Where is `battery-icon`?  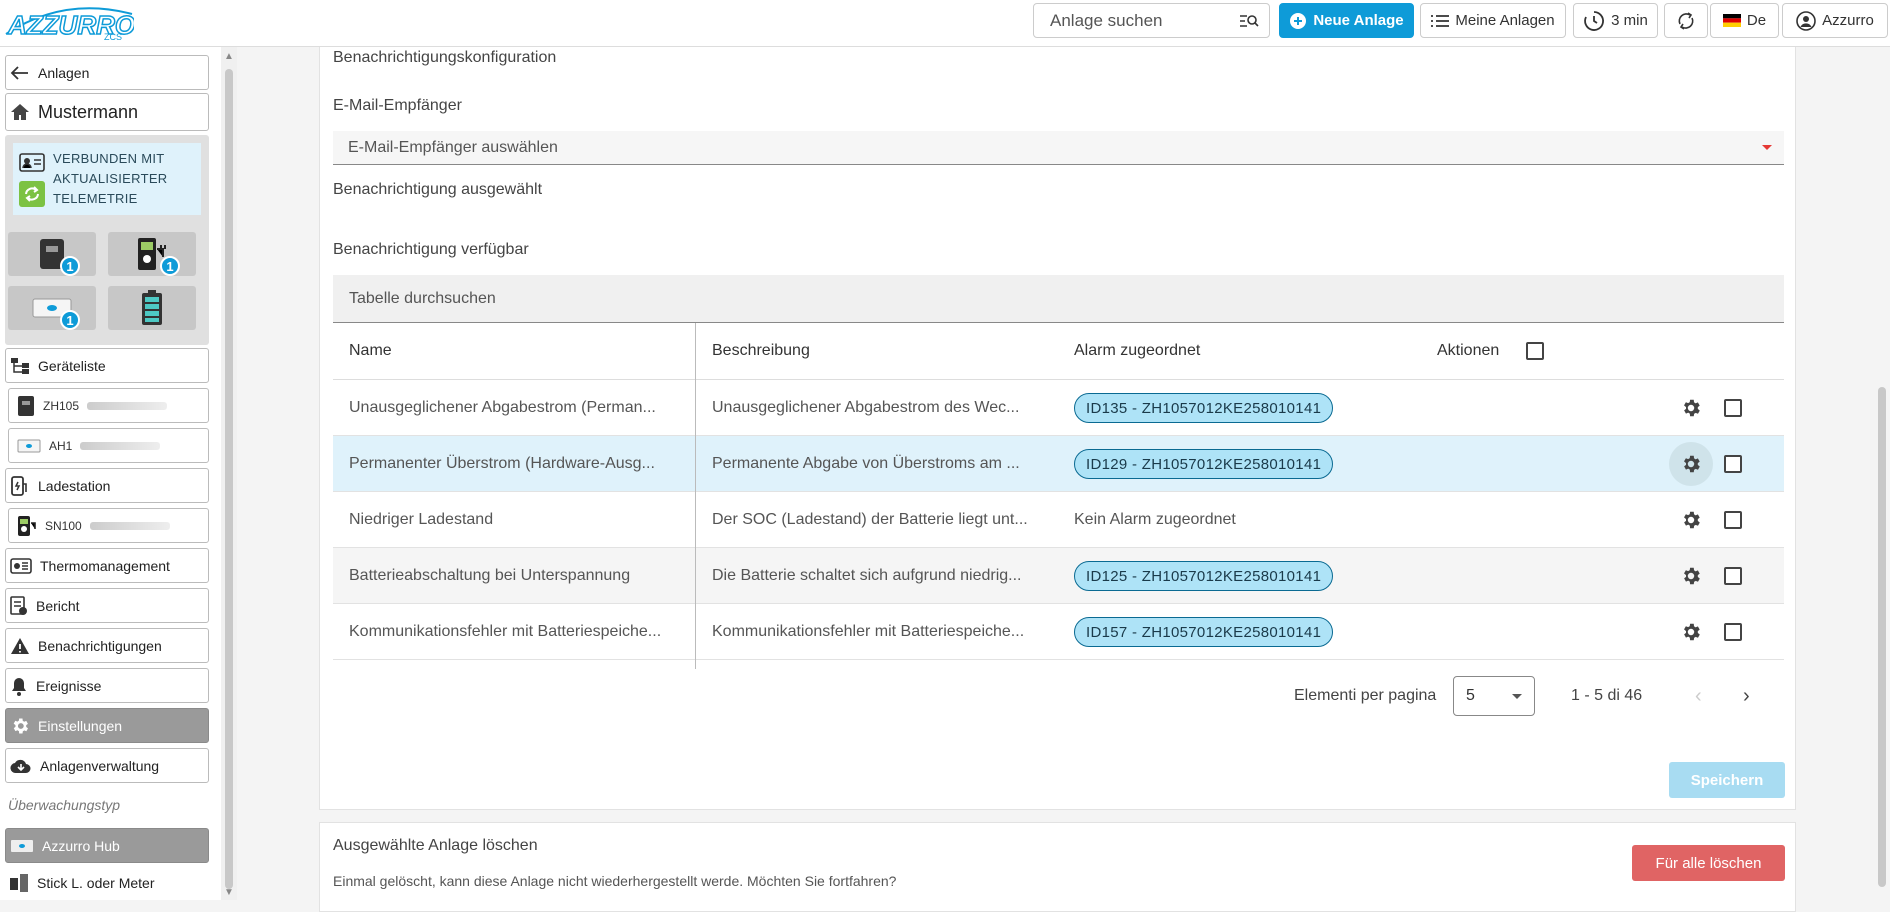 battery-icon is located at coordinates (152, 307).